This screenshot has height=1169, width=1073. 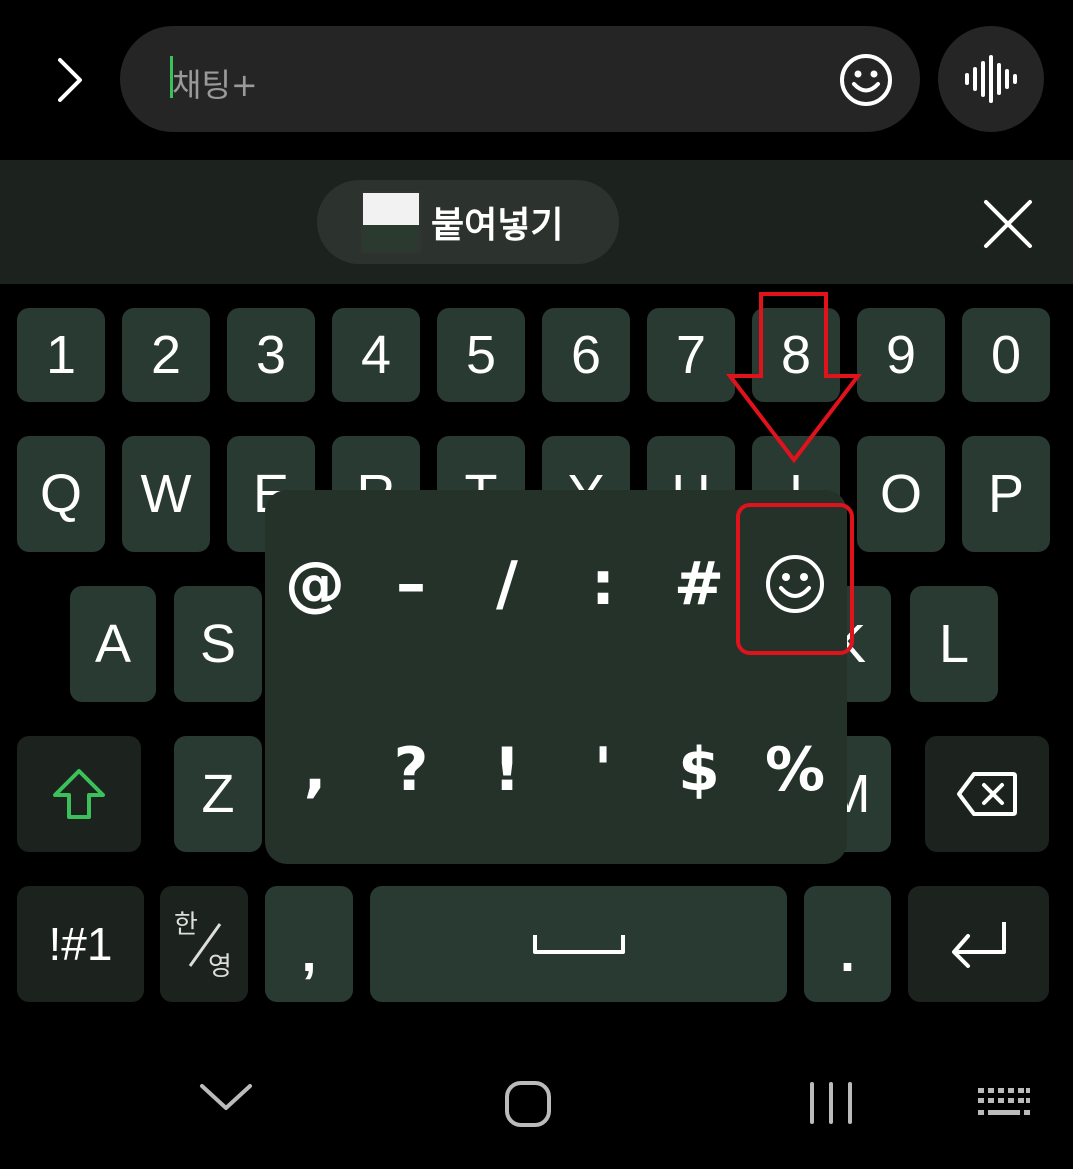 What do you see at coordinates (70, 80) in the screenshot?
I see `chevron-right-icon` at bounding box center [70, 80].